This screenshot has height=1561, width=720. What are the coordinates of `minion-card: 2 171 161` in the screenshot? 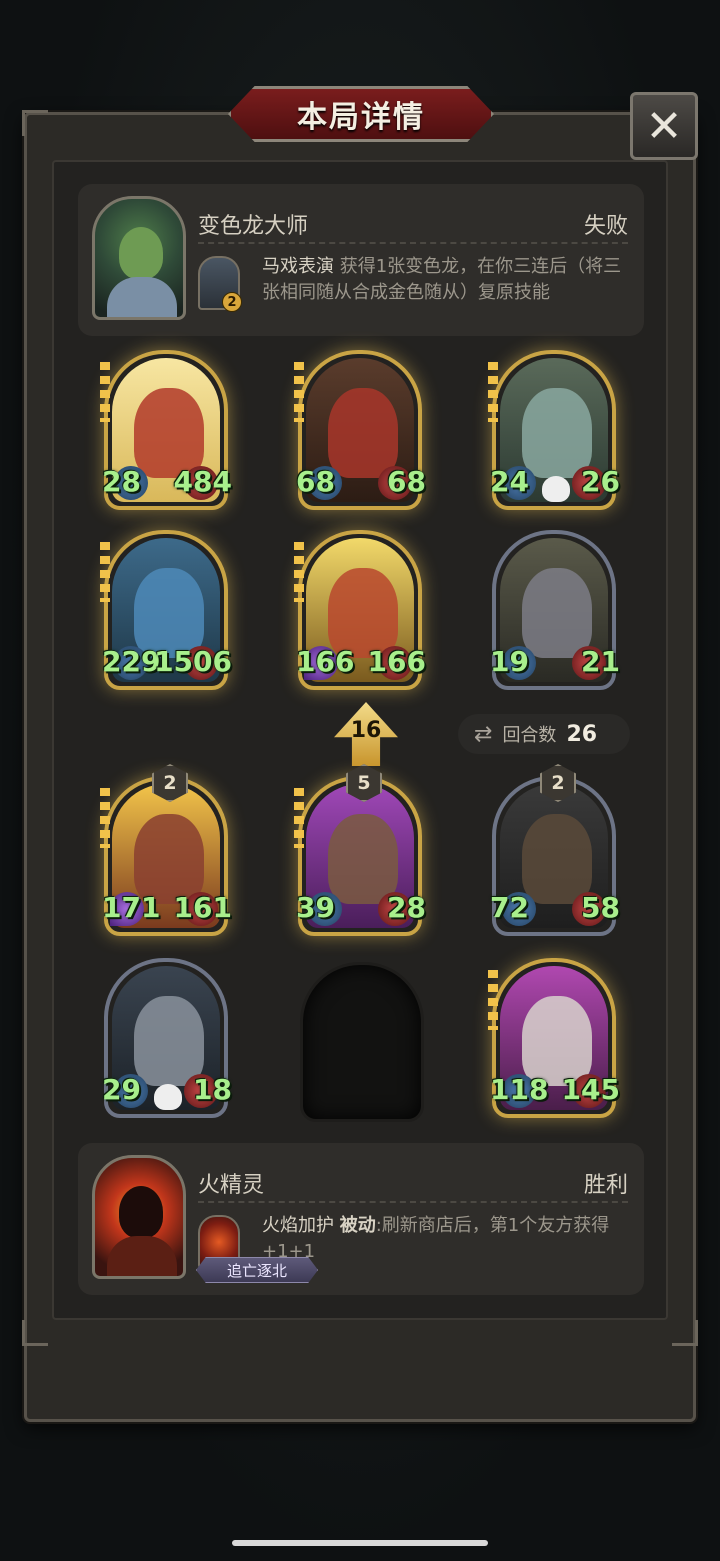 It's located at (166, 850).